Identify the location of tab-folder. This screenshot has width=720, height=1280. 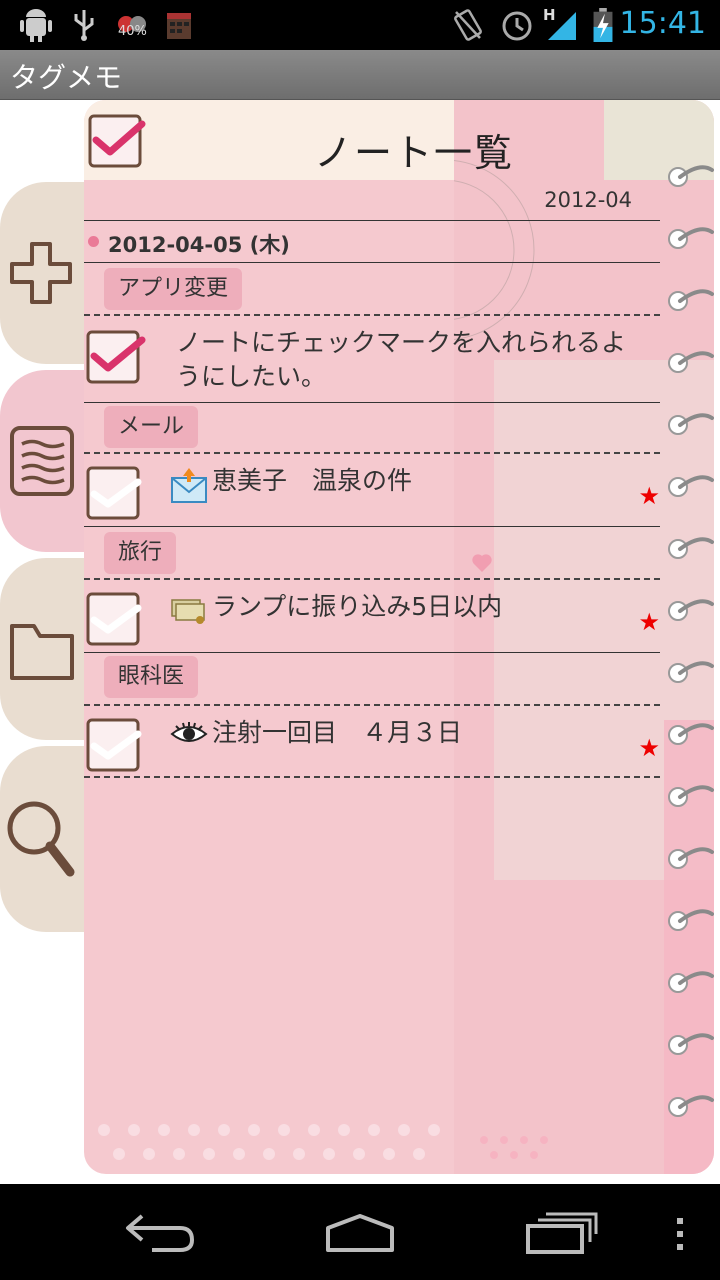
(48, 649).